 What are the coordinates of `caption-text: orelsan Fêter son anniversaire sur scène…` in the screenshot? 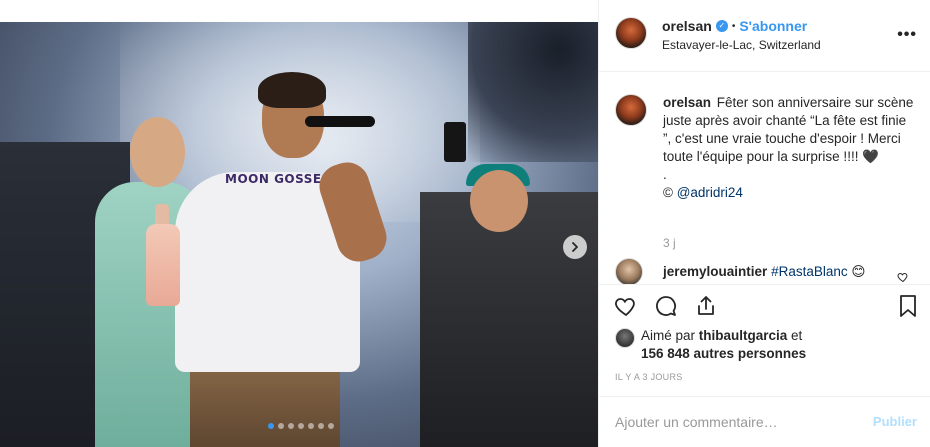 It's located at (789, 148).